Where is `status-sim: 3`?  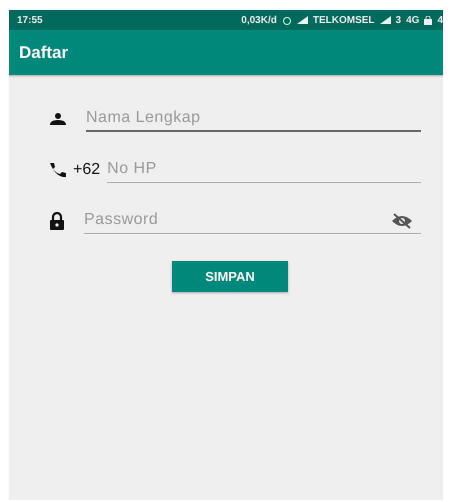 status-sim: 3 is located at coordinates (399, 20).